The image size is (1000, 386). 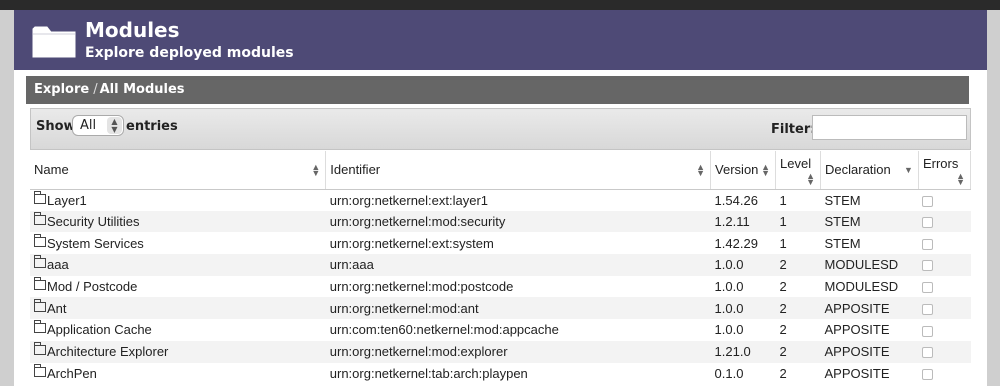 What do you see at coordinates (497, 90) in the screenshot?
I see `breadcrumb: Explore / All Modules` at bounding box center [497, 90].